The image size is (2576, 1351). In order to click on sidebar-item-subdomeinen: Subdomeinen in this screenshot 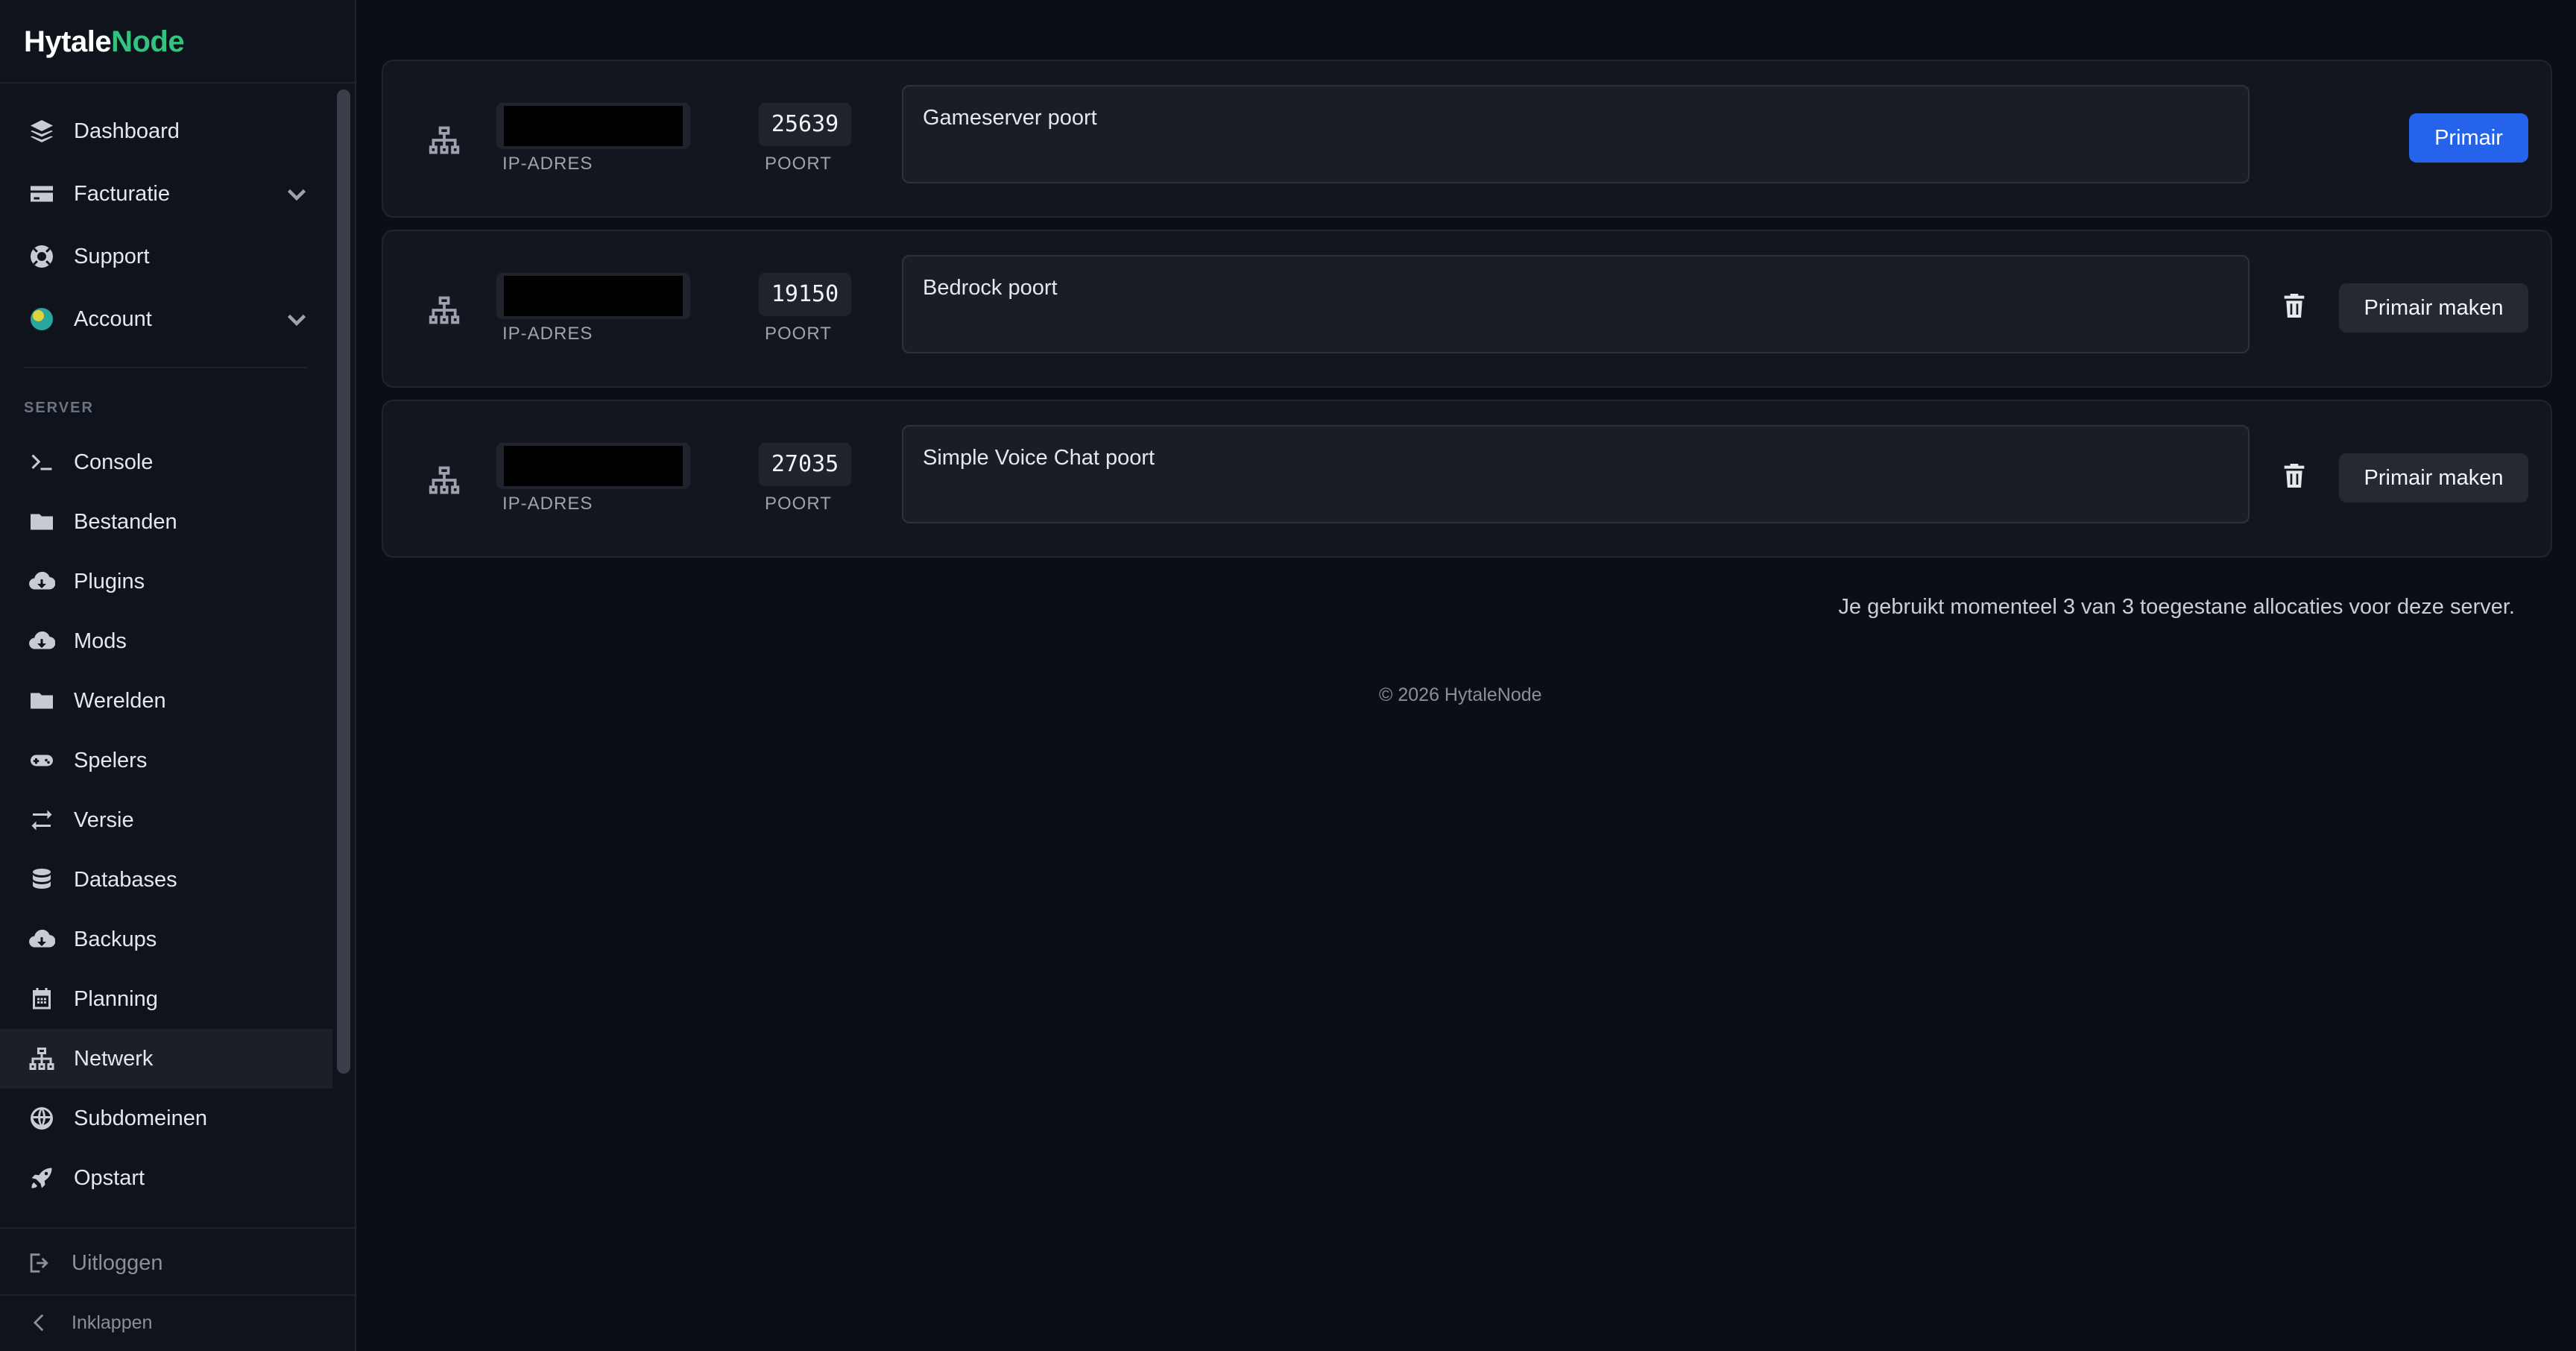, I will do `click(166, 1118)`.